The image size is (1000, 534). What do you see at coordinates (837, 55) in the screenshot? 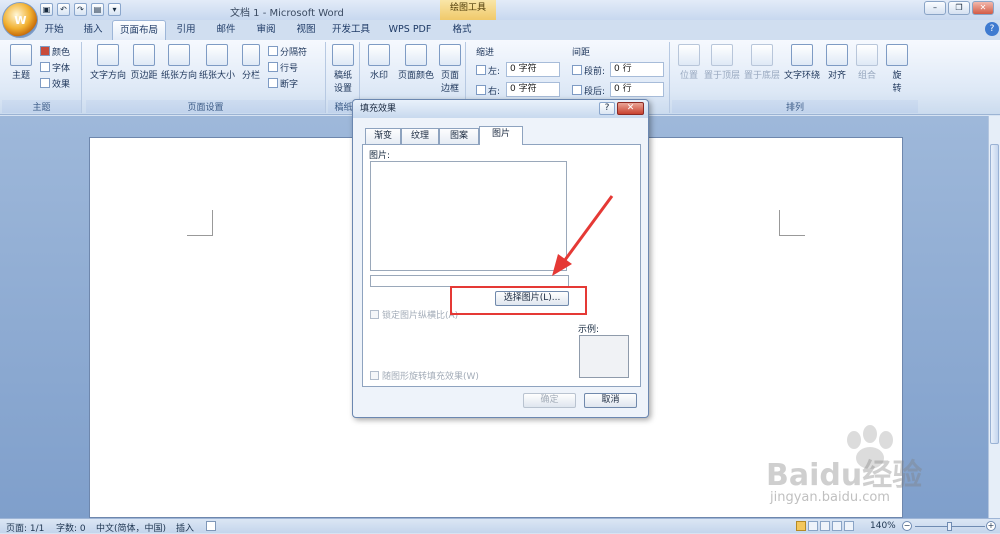
I see `align-icon` at bounding box center [837, 55].